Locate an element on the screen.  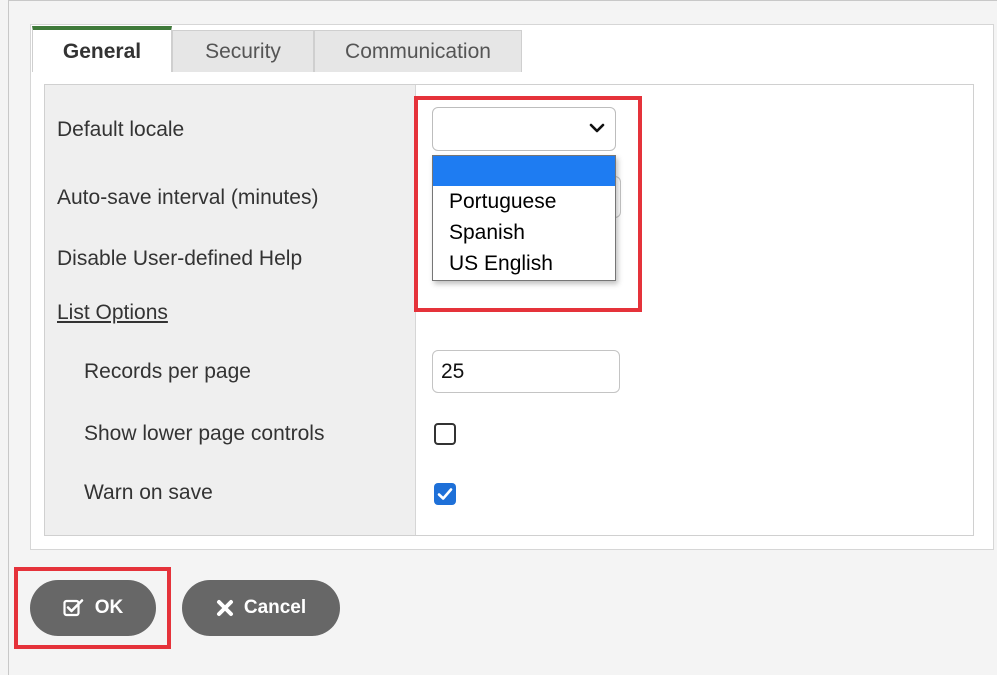
autosave-interval-label: Auto-save interval (minutes) is located at coordinates (188, 197).